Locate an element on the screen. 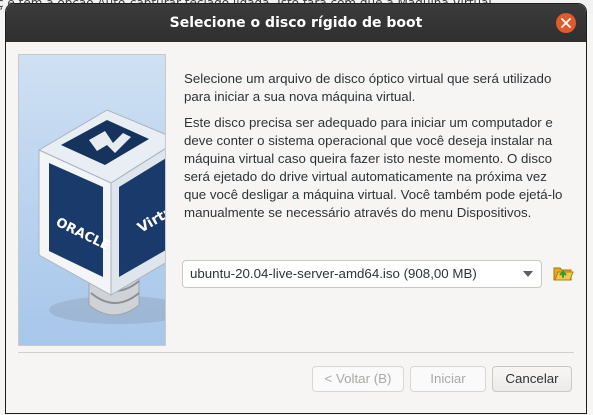 Image resolution: width=593 pixels, height=415 pixels. dialog-titlebar: Selecione o disco rígido de boot is located at coordinates (296, 23).